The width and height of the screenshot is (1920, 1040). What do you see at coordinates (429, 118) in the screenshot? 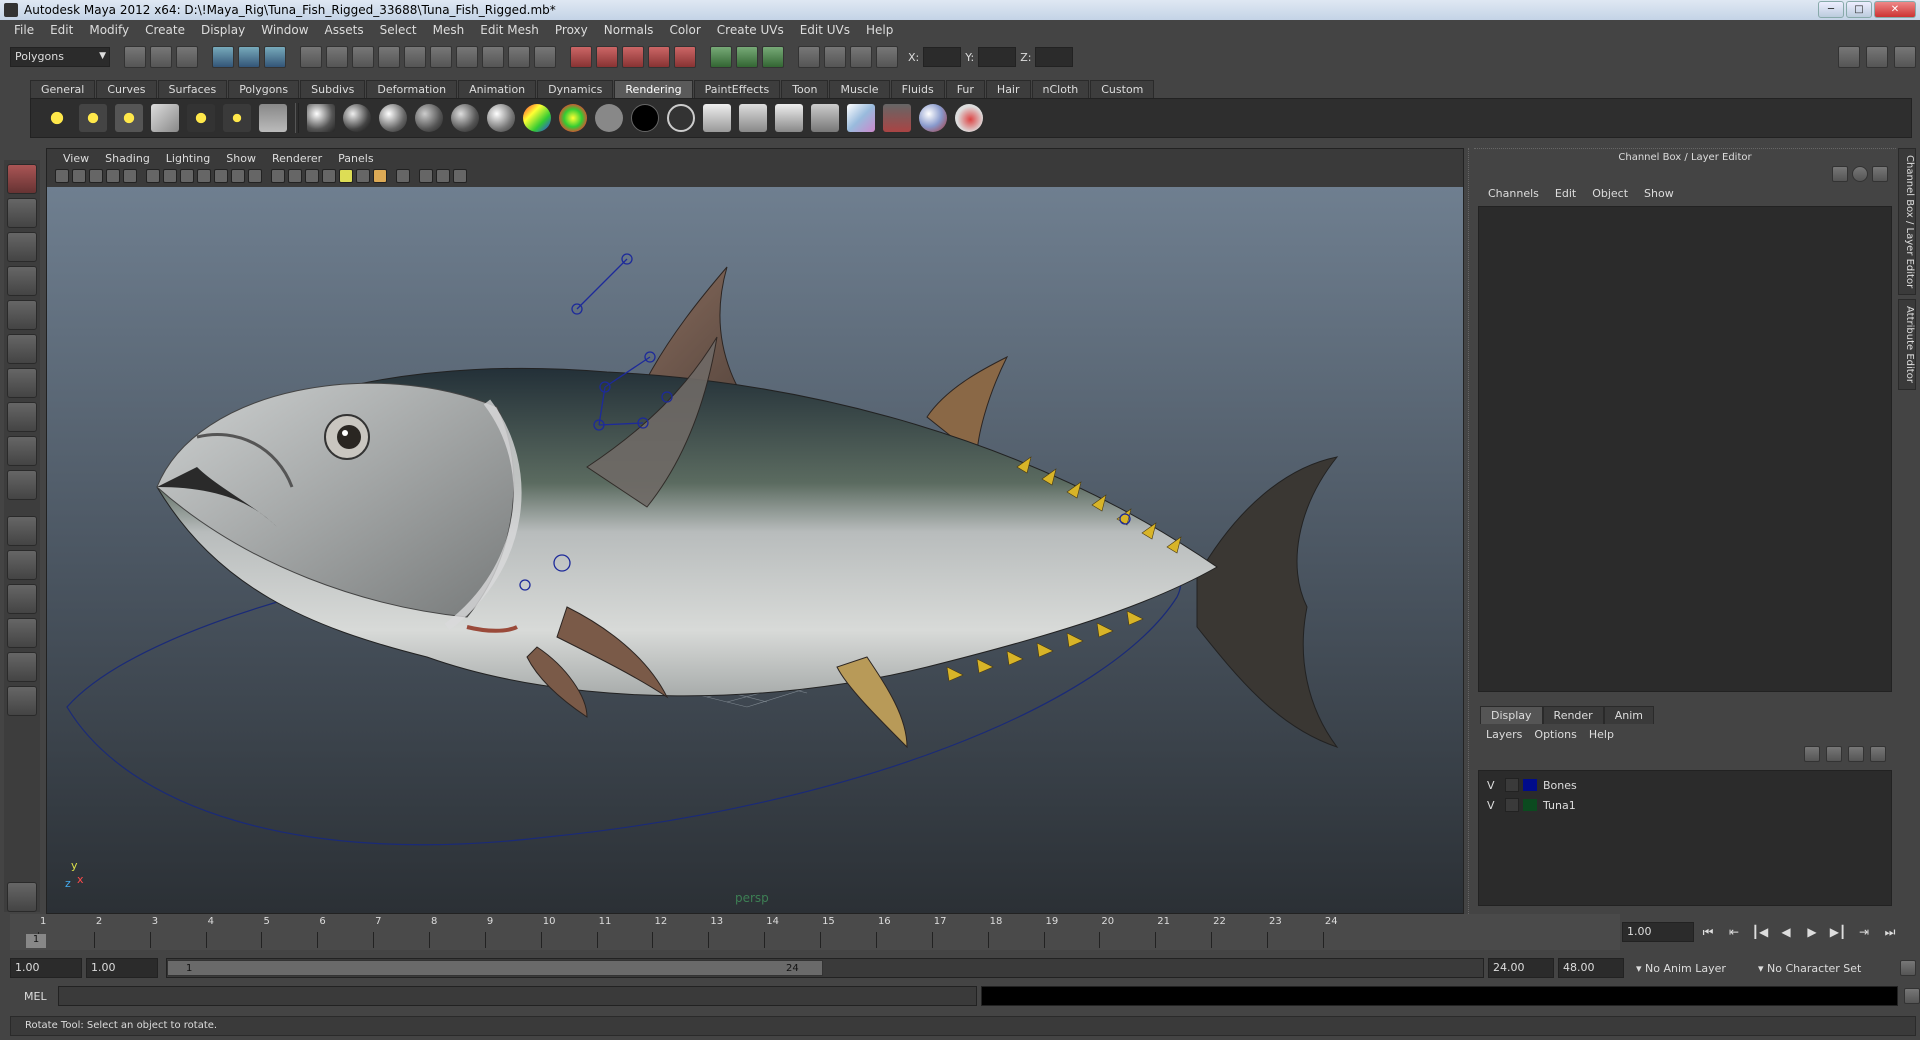
I see `phong-material-icon` at bounding box center [429, 118].